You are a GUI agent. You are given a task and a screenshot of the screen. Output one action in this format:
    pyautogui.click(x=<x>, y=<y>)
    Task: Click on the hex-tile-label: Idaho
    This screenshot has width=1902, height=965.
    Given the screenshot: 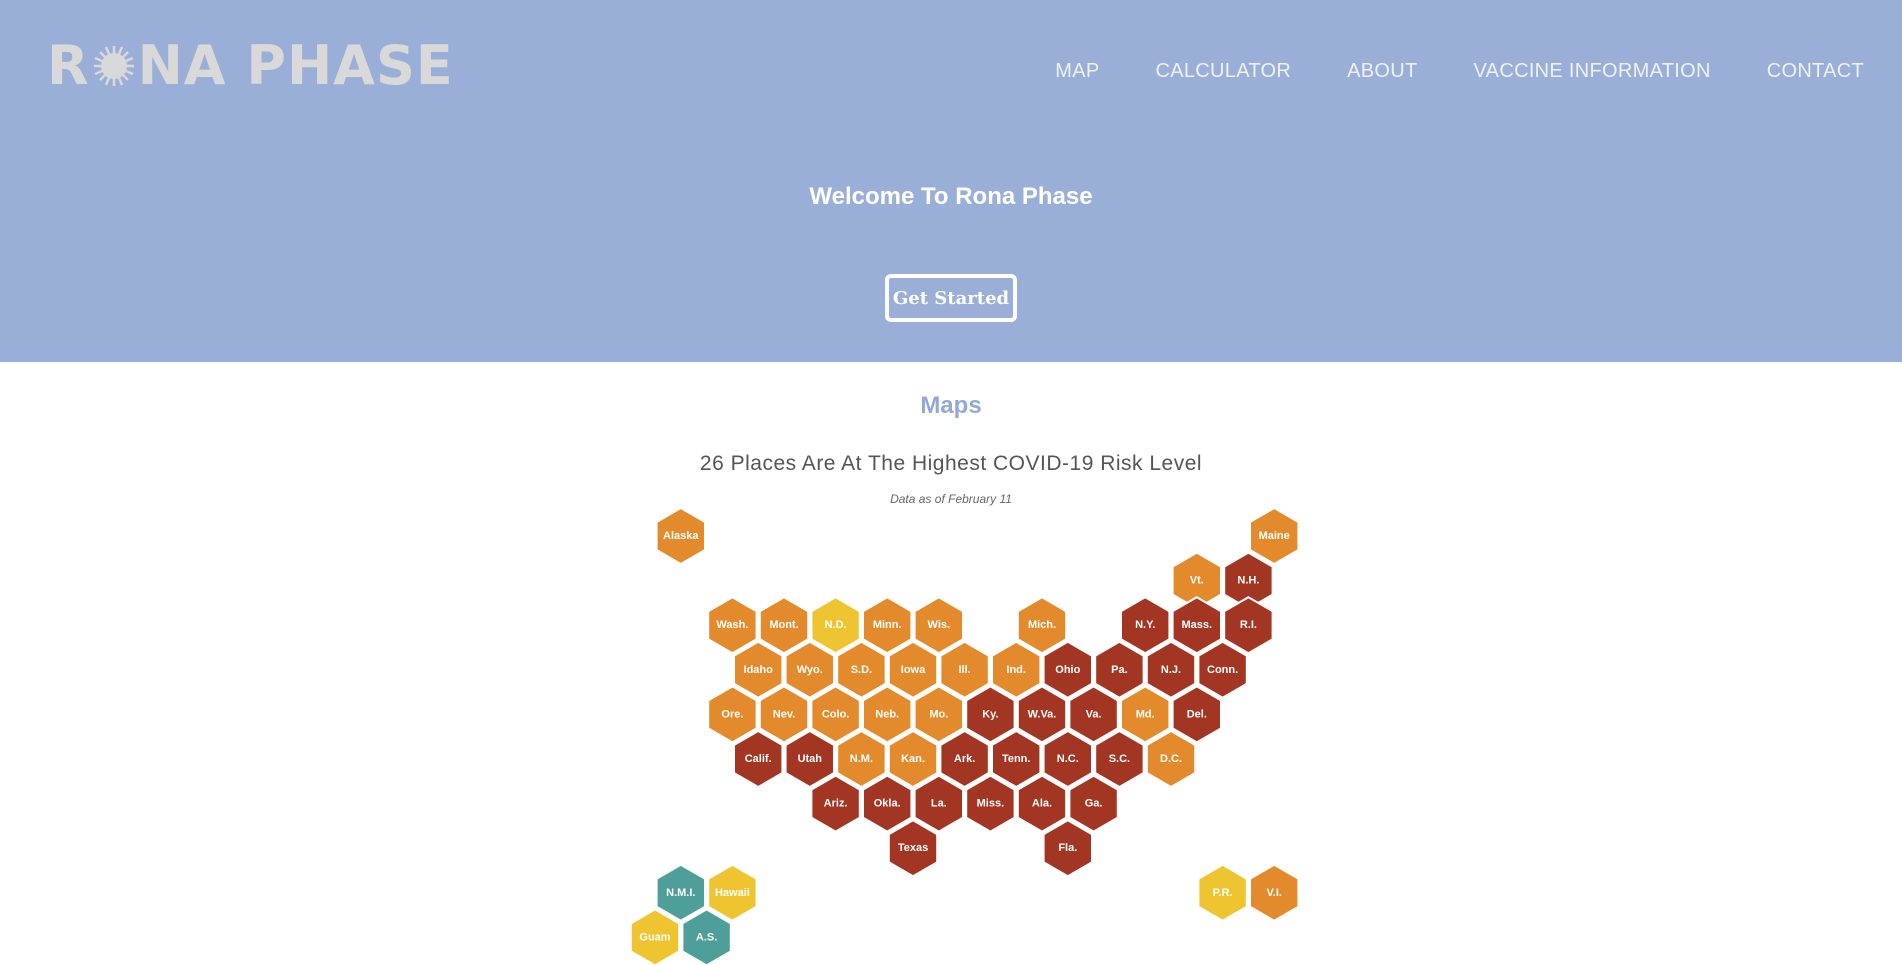 What is the action you would take?
    pyautogui.click(x=759, y=670)
    